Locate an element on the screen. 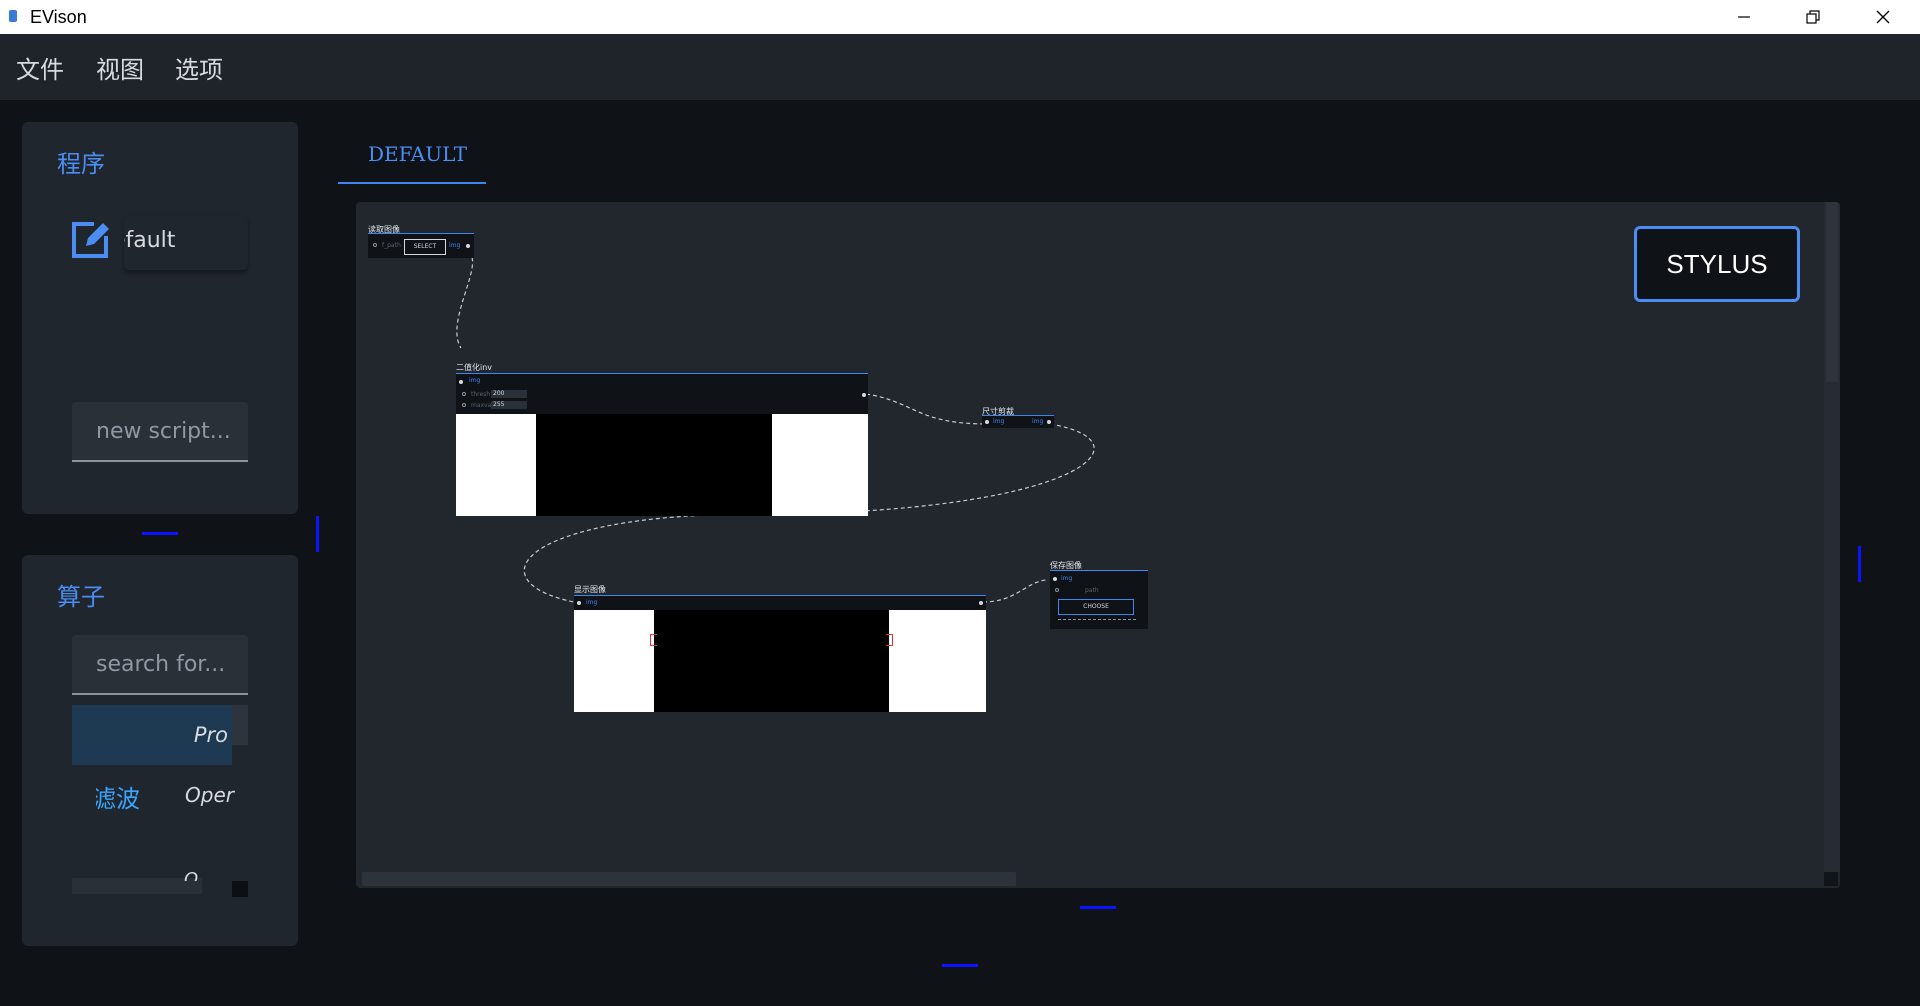 This screenshot has height=1006, width=1920. node-read-image: 读取图像 f_path SELECT img is located at coordinates (422, 244).